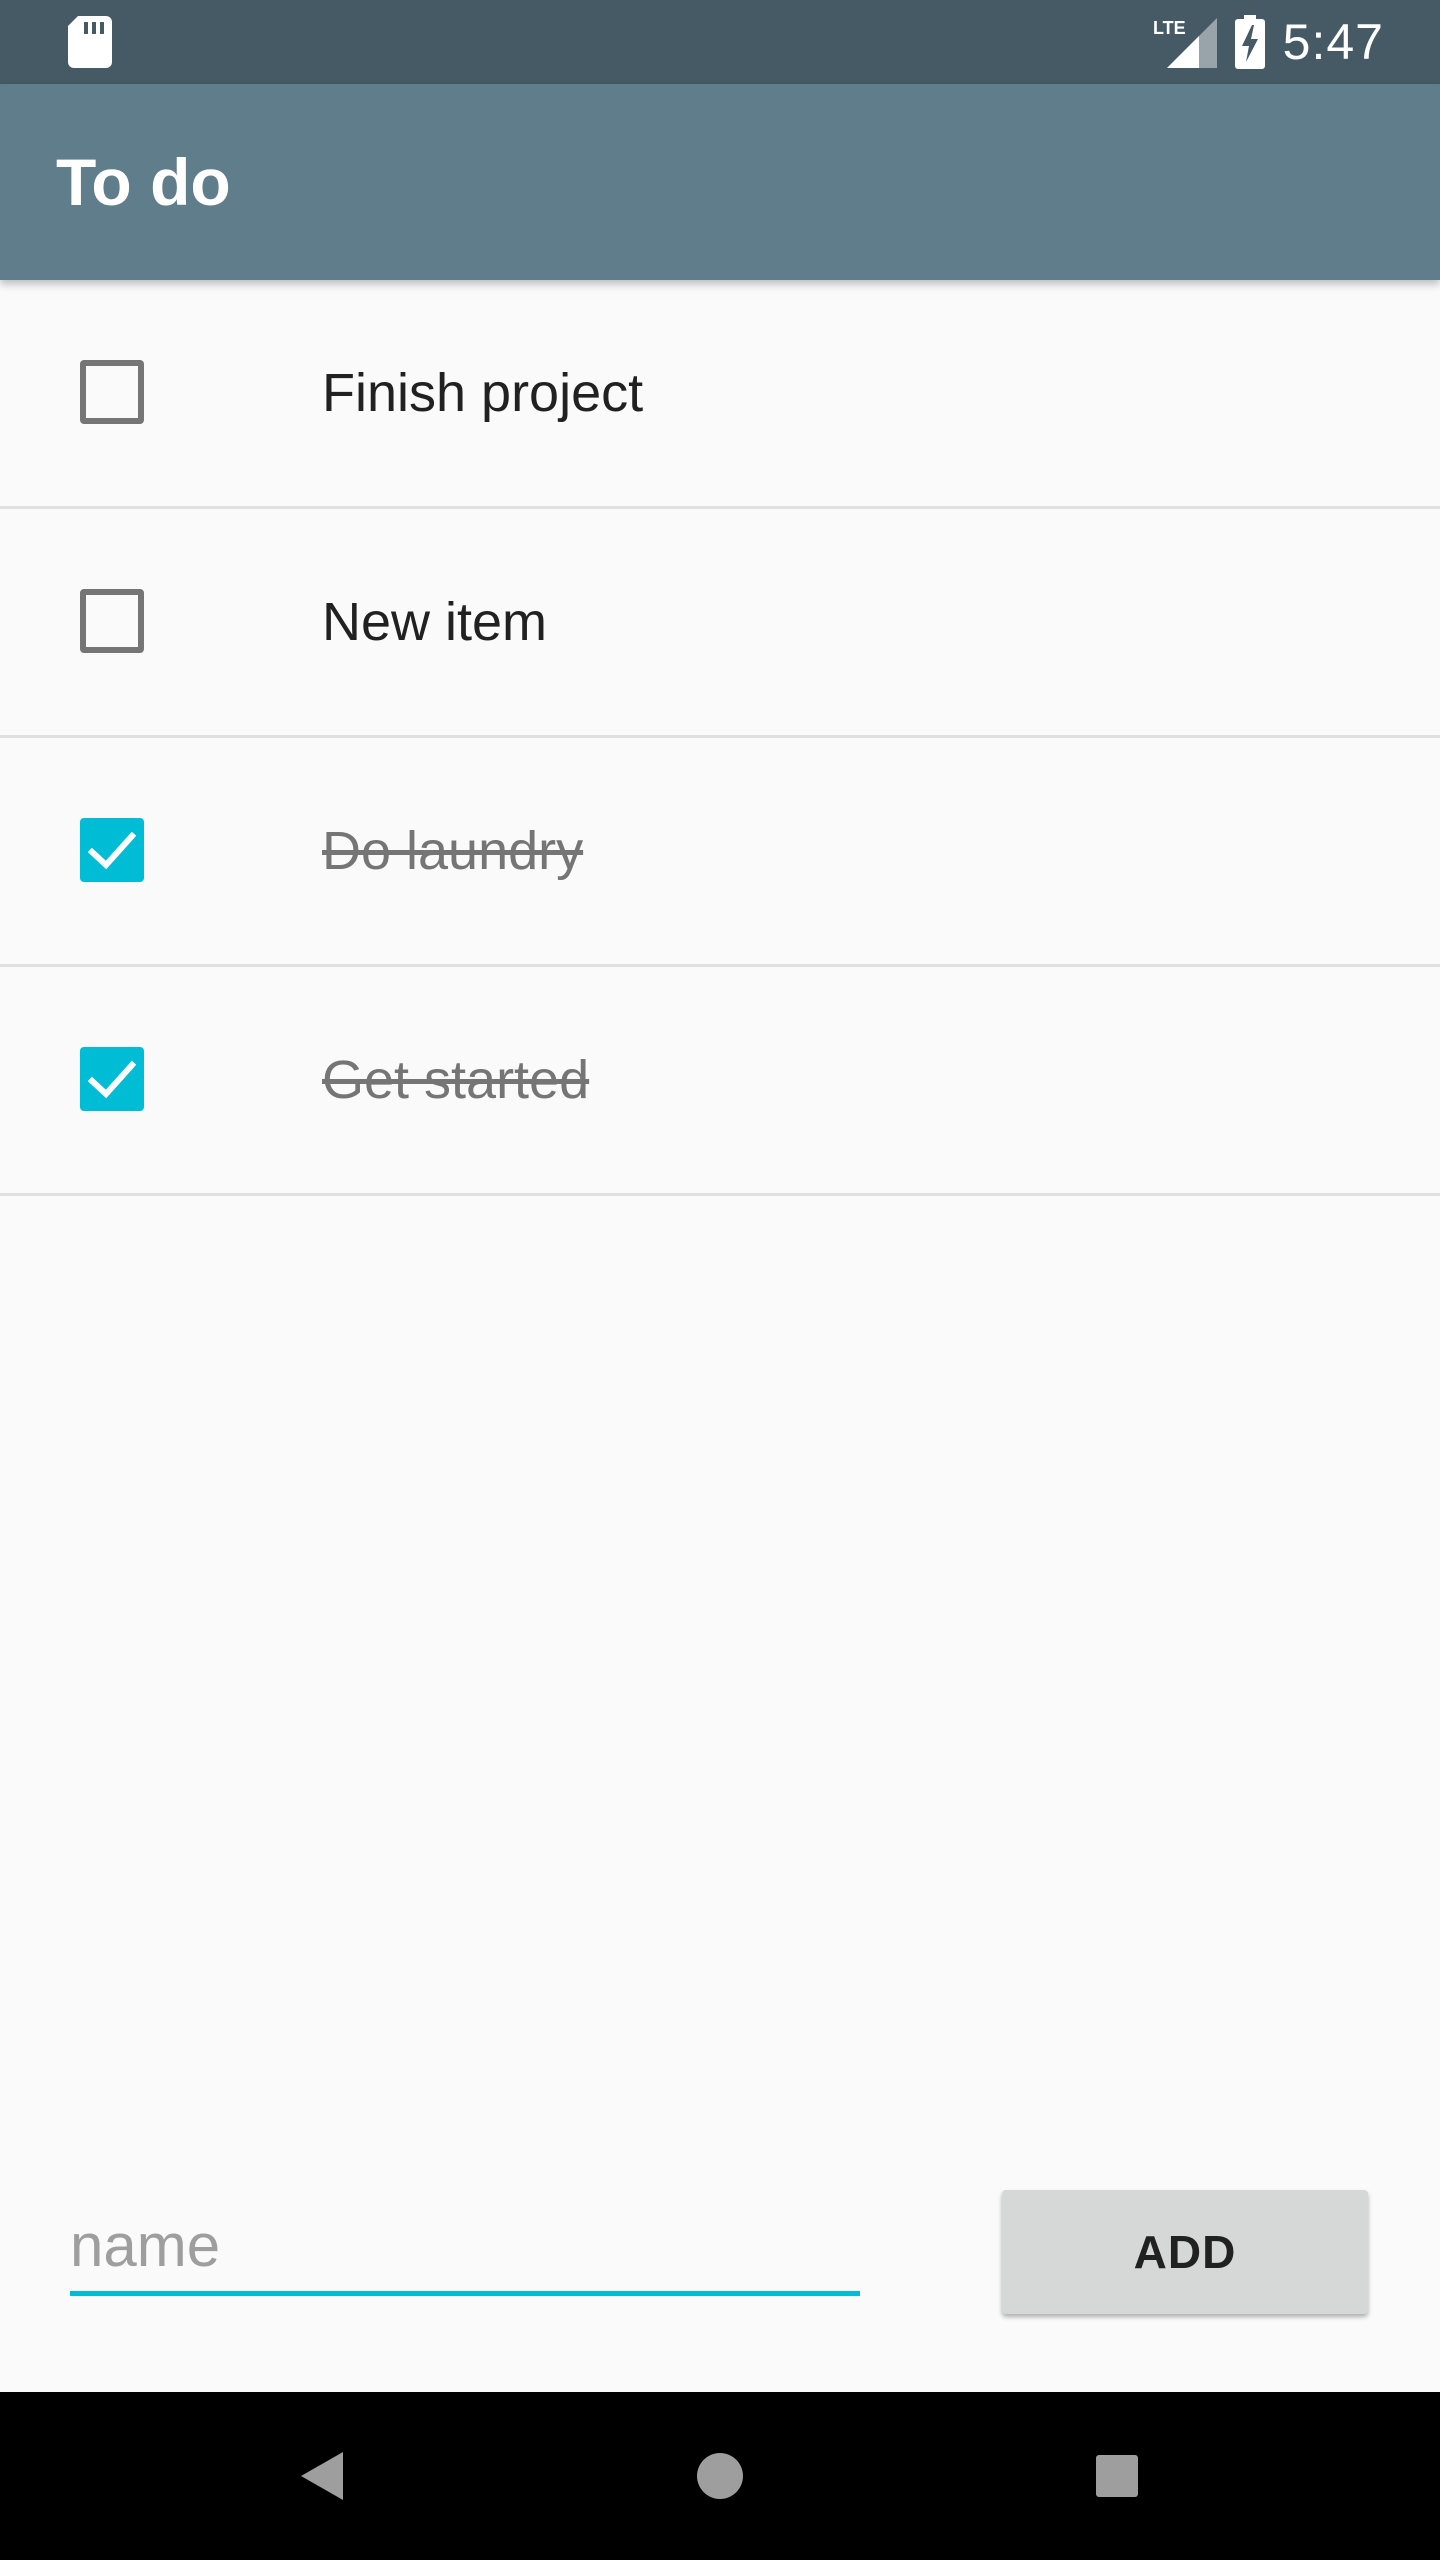 This screenshot has width=1440, height=2560. Describe the element at coordinates (1185, 43) in the screenshot. I see `lte-signal-icon: LTE` at that location.